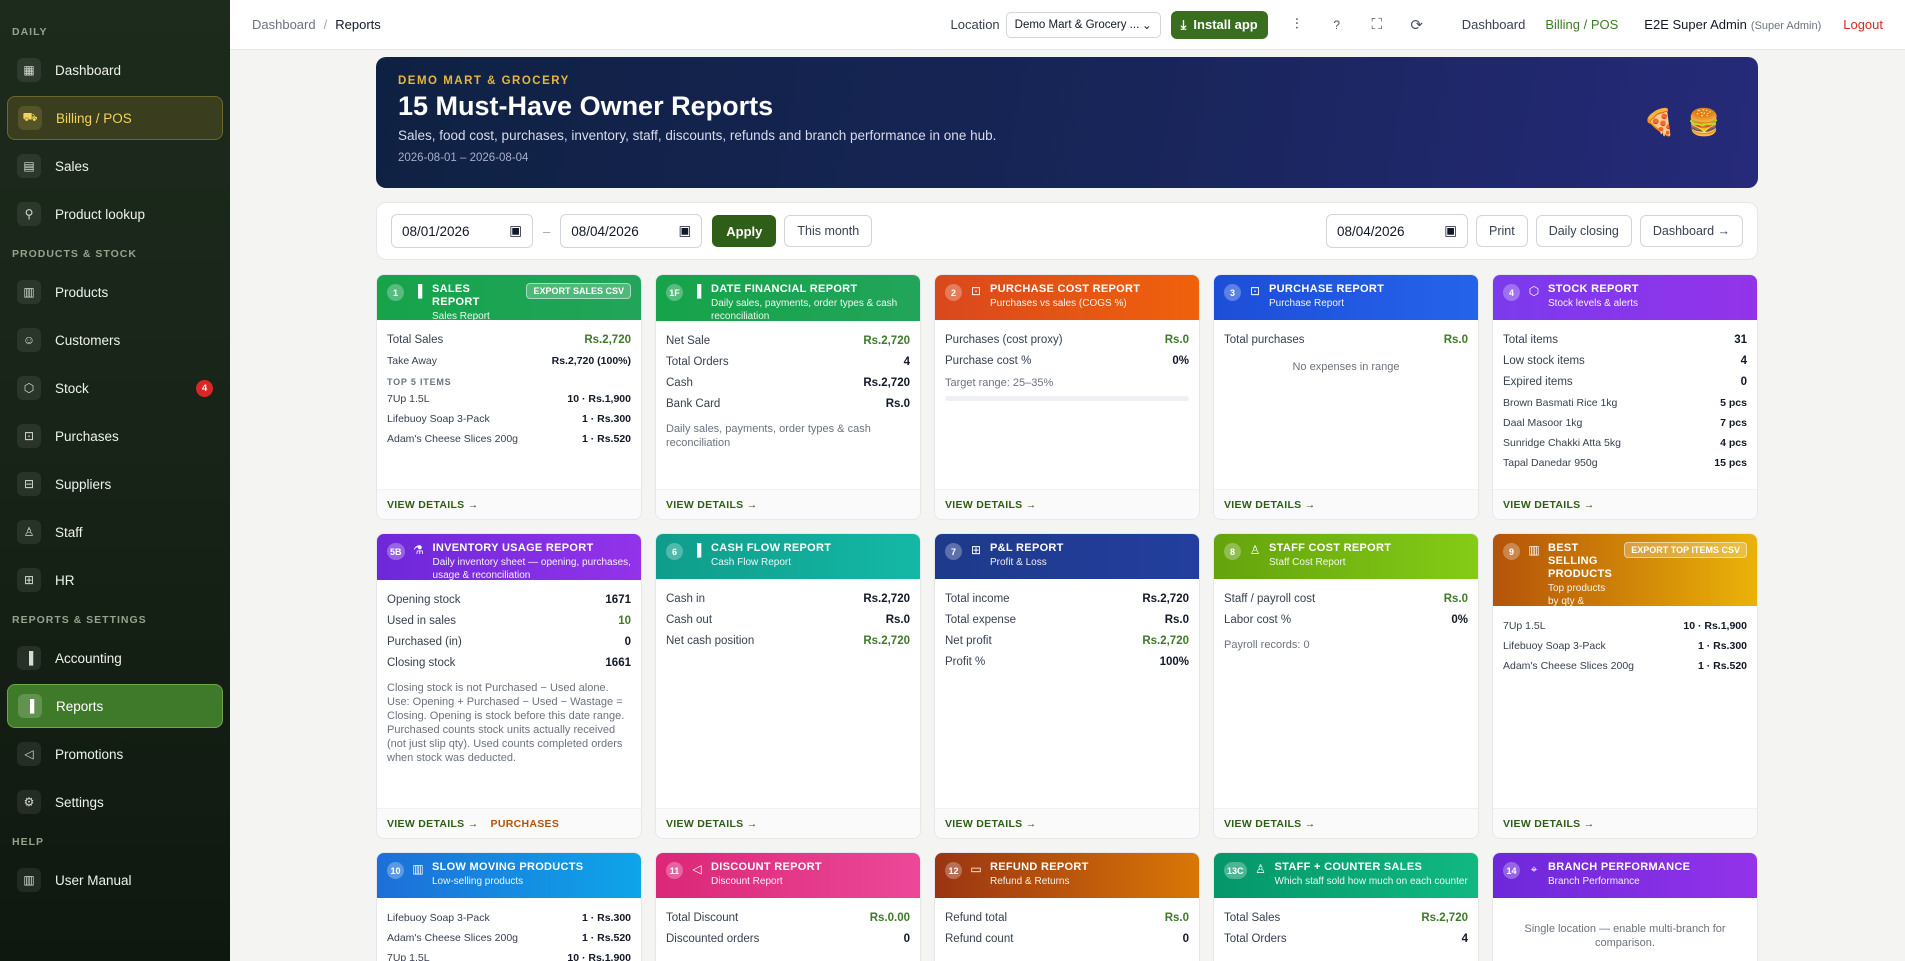  What do you see at coordinates (395, 292) in the screenshot?
I see `report-number: 1` at bounding box center [395, 292].